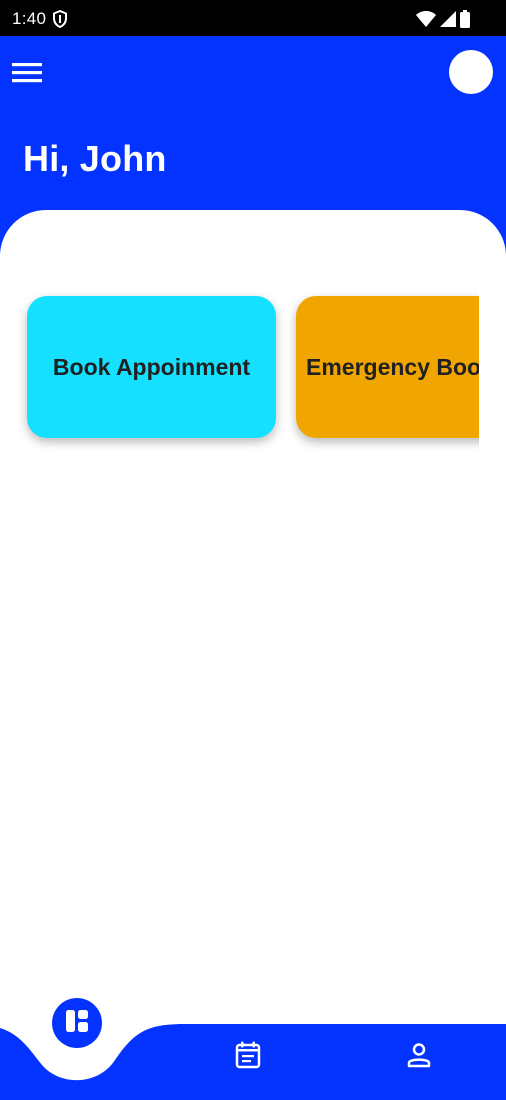  Describe the element at coordinates (95, 158) in the screenshot. I see `greeting-title: Hi, John` at that location.